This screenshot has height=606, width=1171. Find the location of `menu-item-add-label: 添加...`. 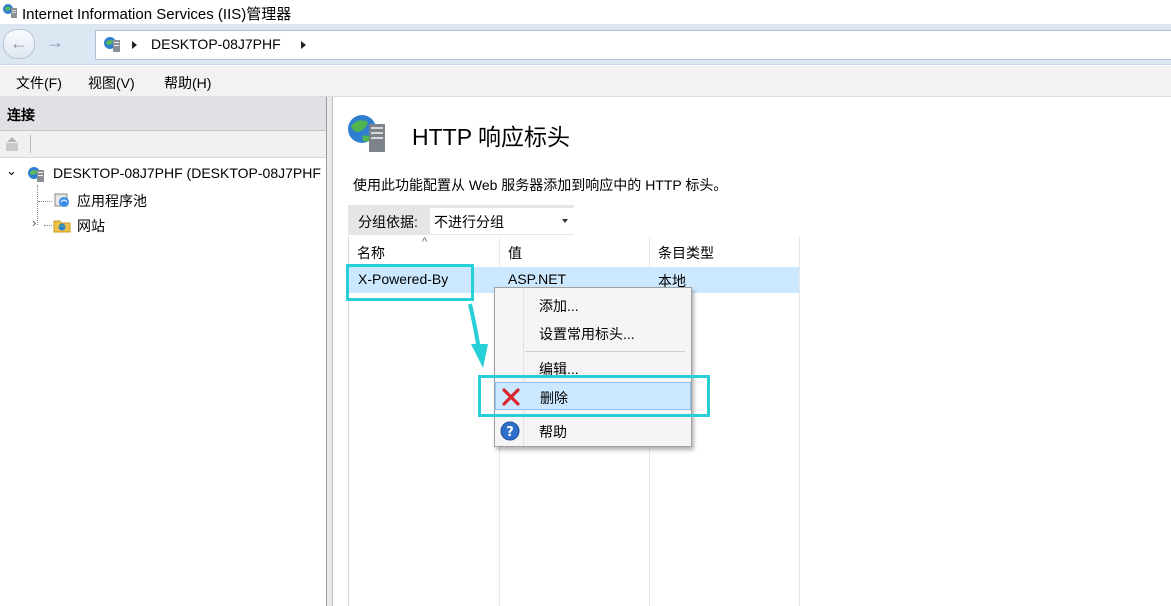

menu-item-add-label: 添加... is located at coordinates (559, 306).